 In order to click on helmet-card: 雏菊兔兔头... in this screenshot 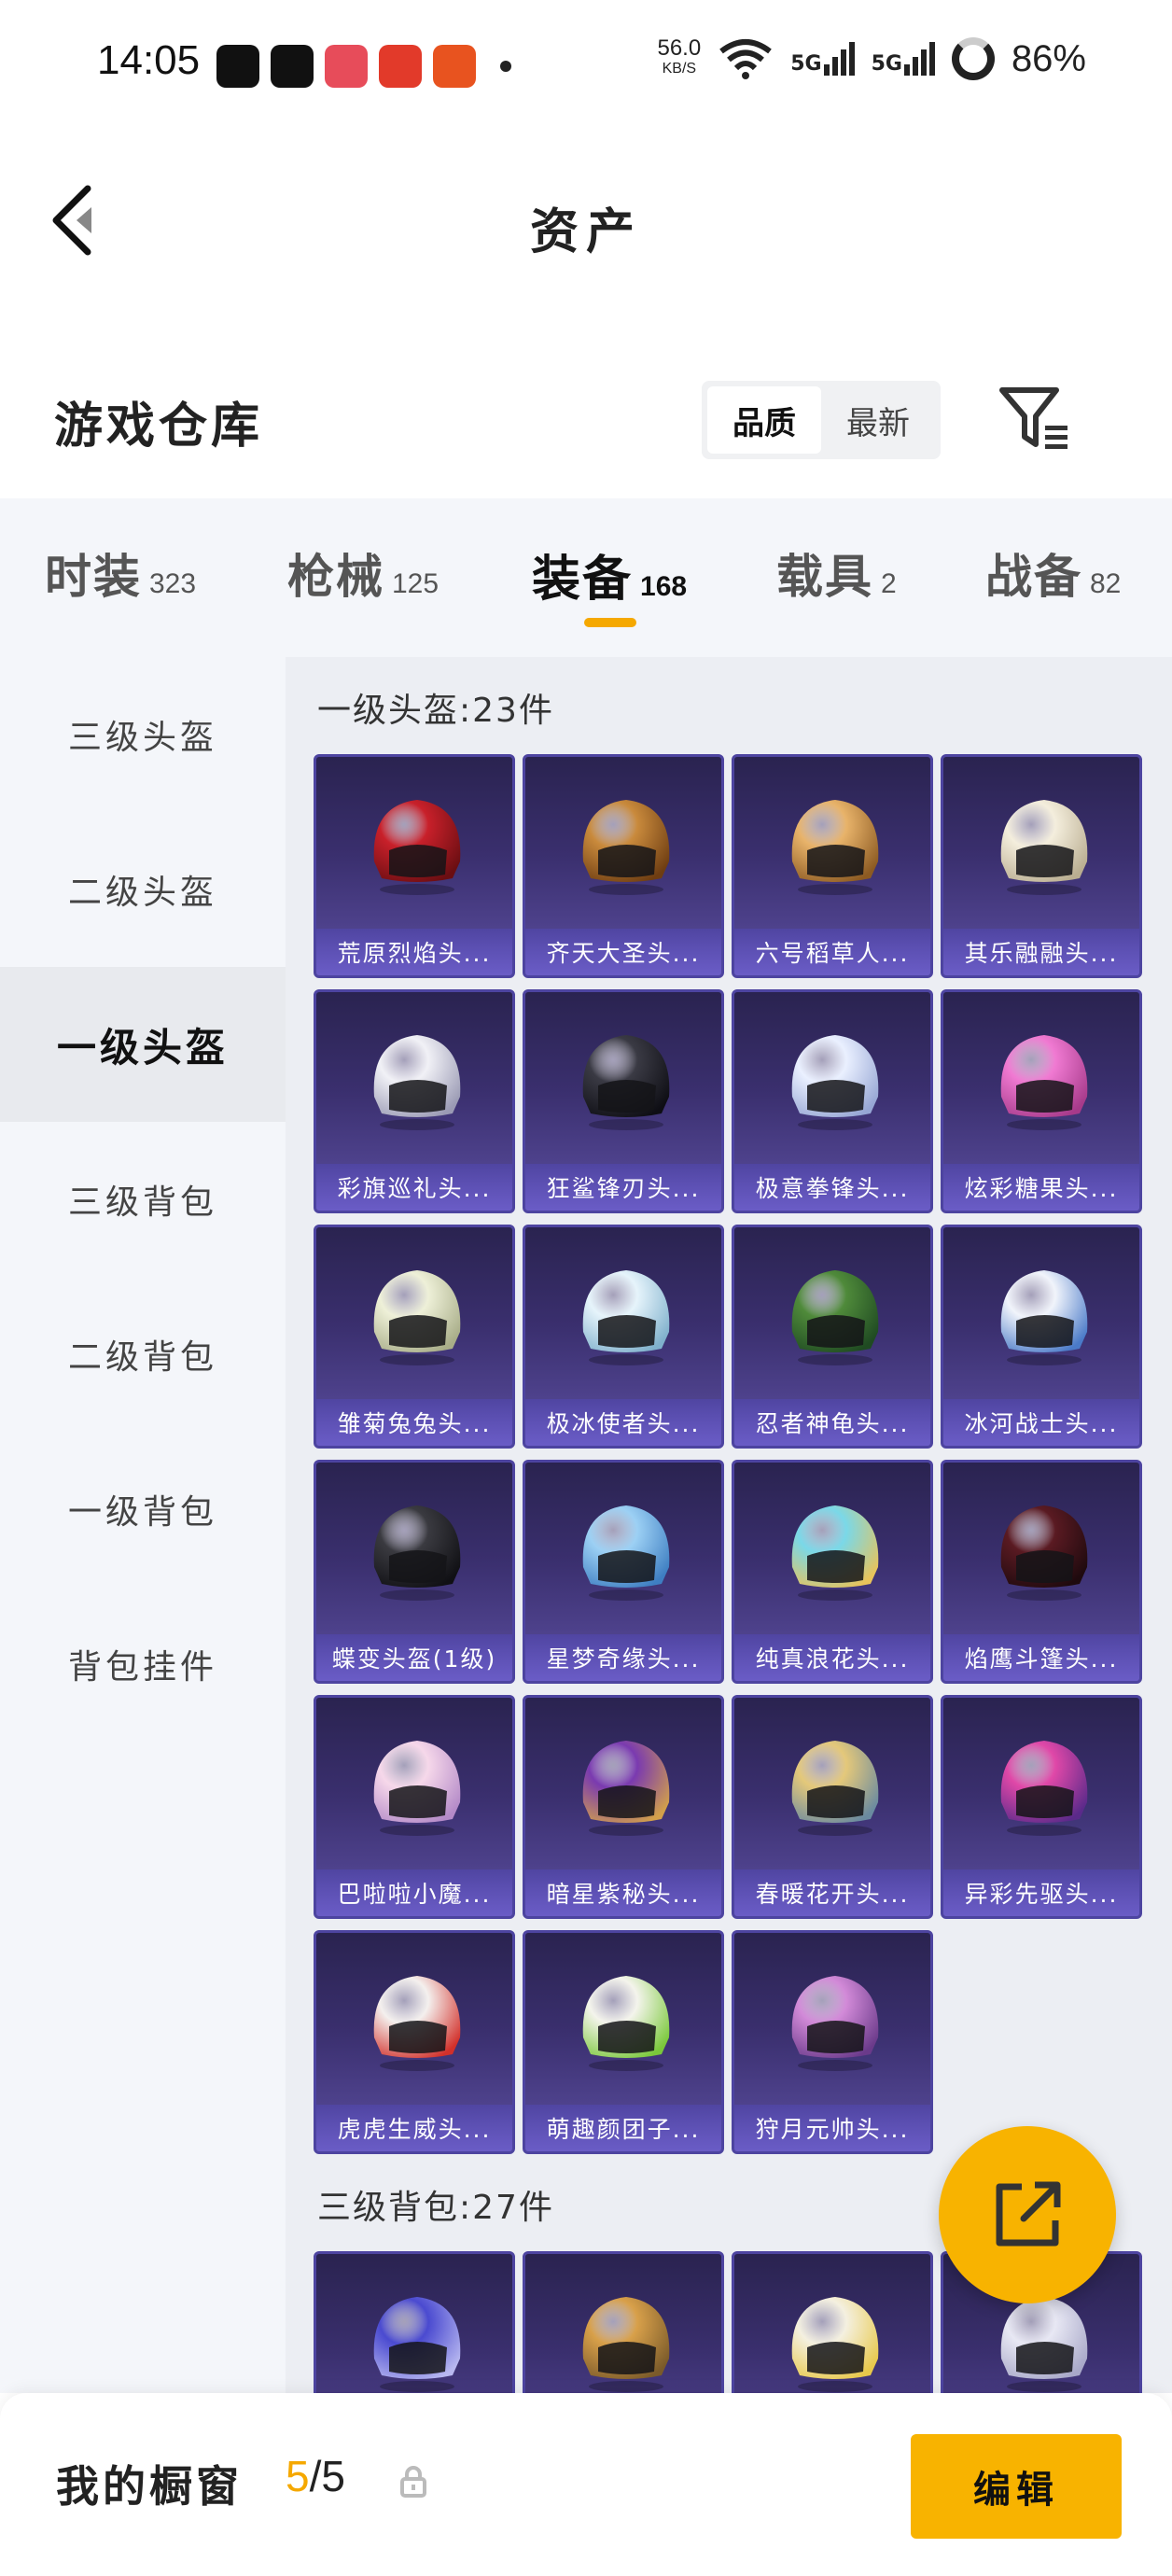, I will do `click(414, 1337)`.